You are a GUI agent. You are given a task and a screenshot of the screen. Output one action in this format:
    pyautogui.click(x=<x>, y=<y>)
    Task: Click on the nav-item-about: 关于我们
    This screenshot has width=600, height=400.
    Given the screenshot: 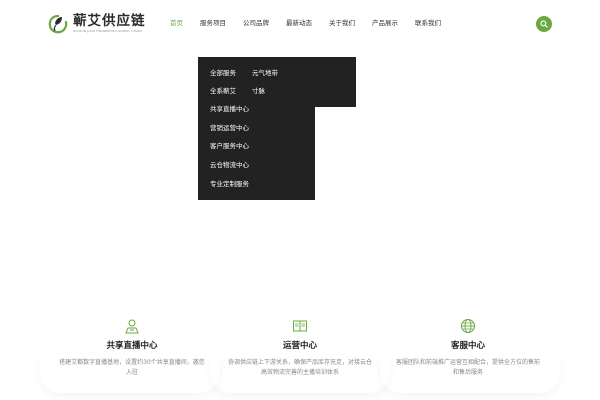 What is the action you would take?
    pyautogui.click(x=342, y=23)
    